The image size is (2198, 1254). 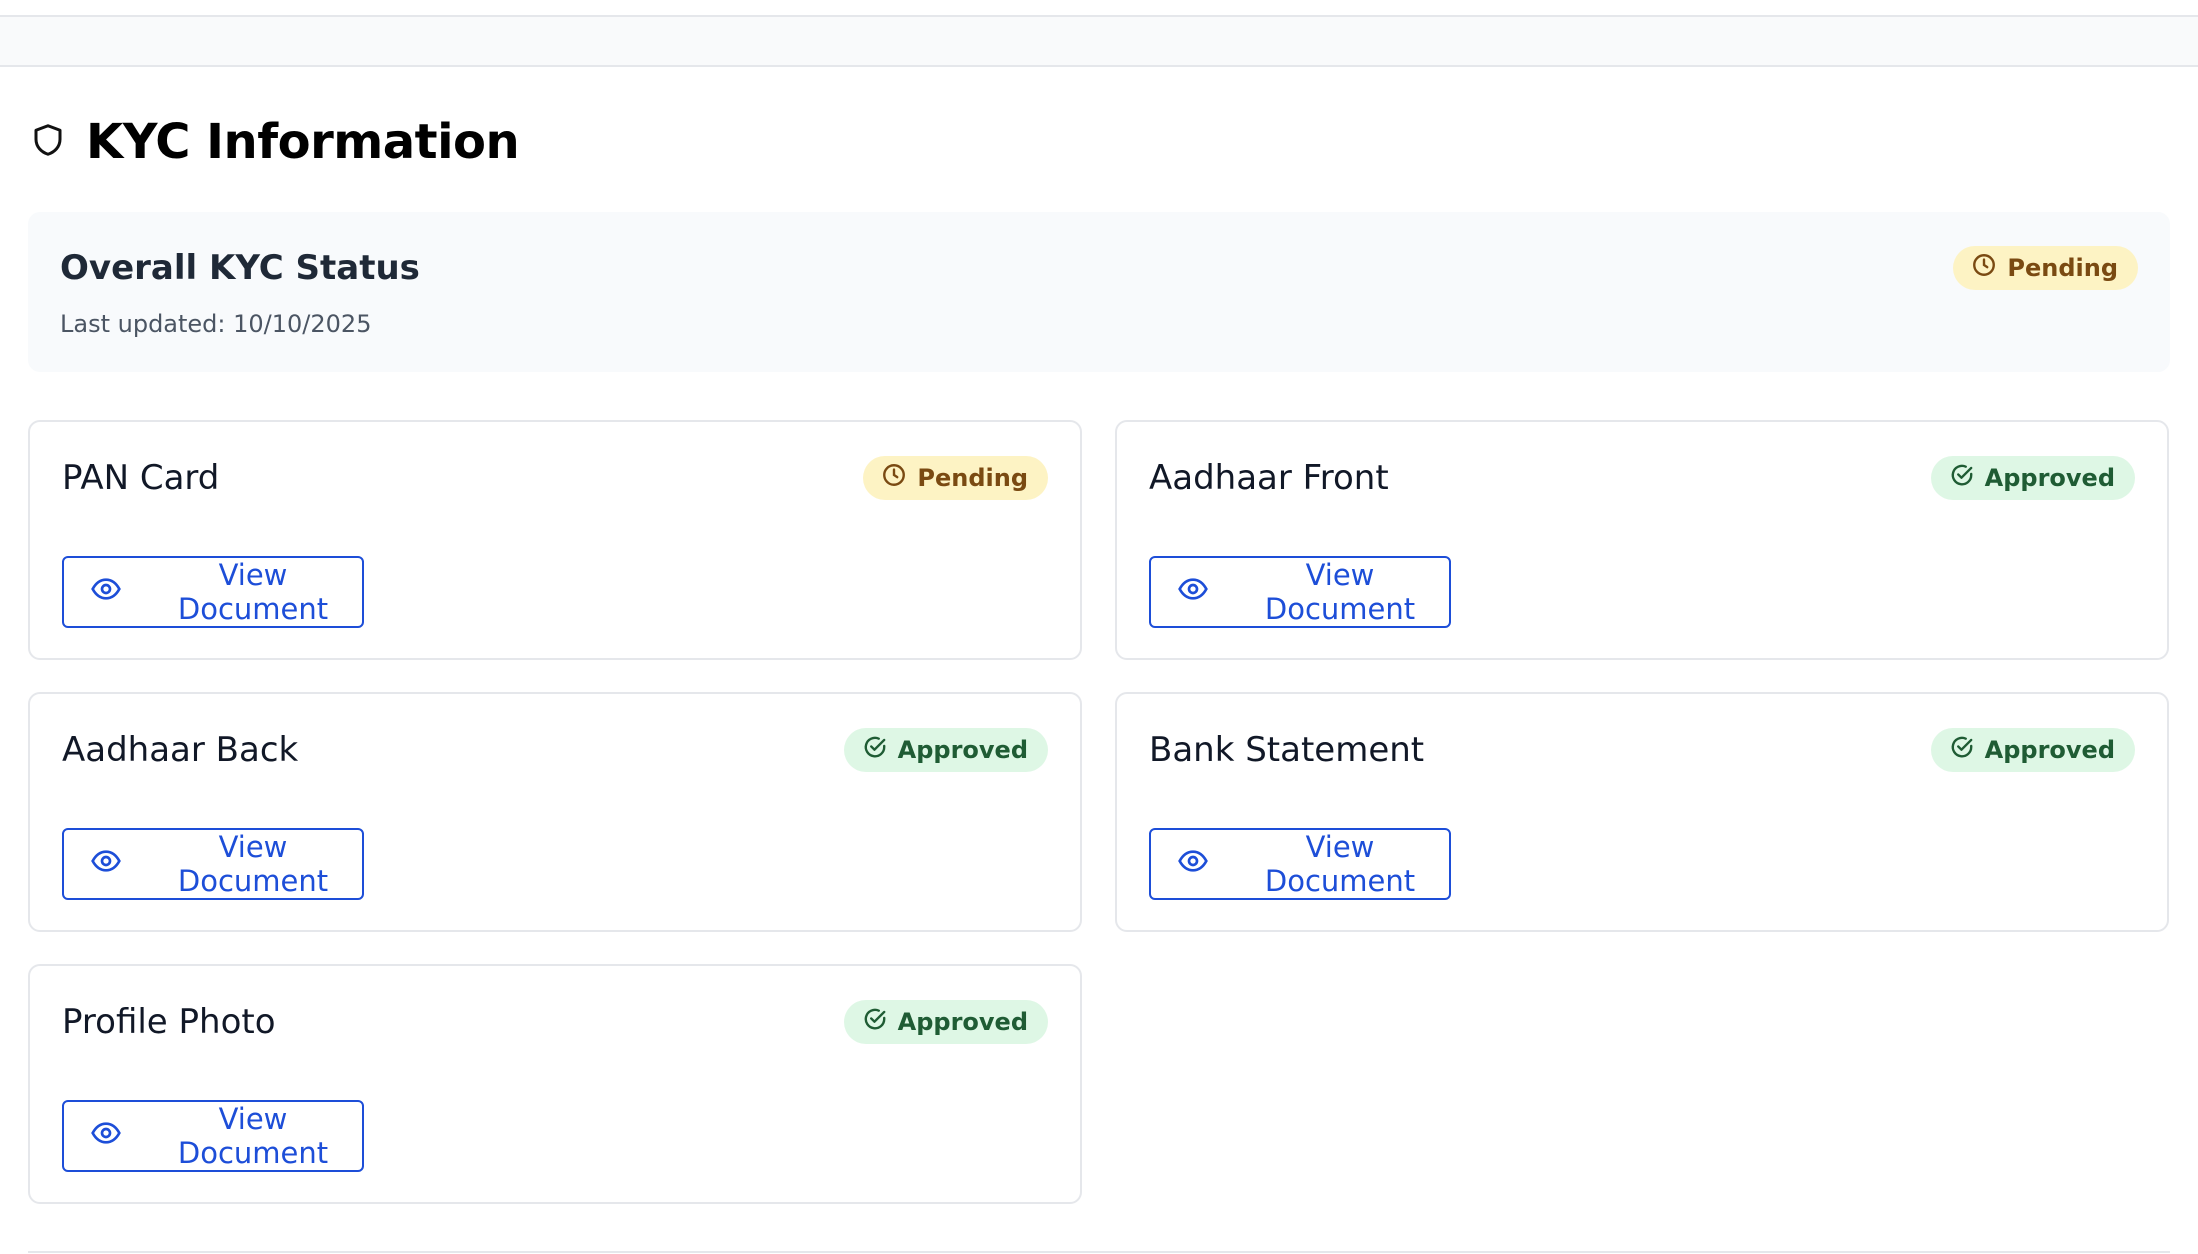 I want to click on section-header: KYC Information, so click(x=275, y=142).